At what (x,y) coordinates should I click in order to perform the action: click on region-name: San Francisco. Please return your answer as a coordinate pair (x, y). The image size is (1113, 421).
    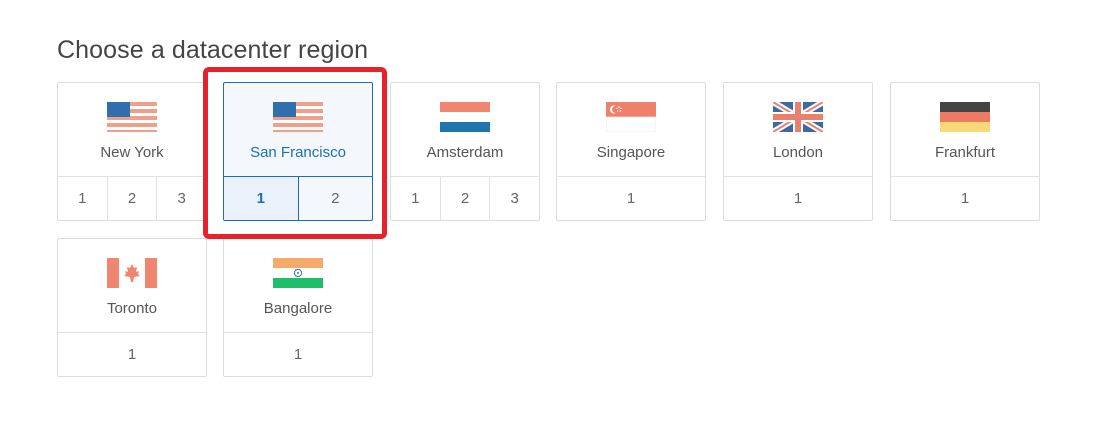
    Looking at the image, I should click on (298, 152).